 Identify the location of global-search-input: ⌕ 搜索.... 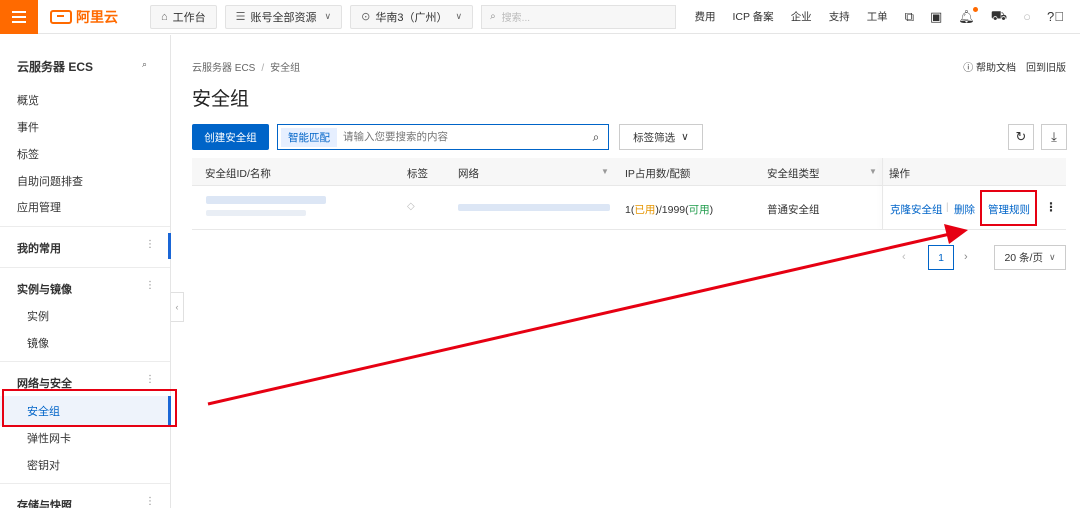
(579, 16).